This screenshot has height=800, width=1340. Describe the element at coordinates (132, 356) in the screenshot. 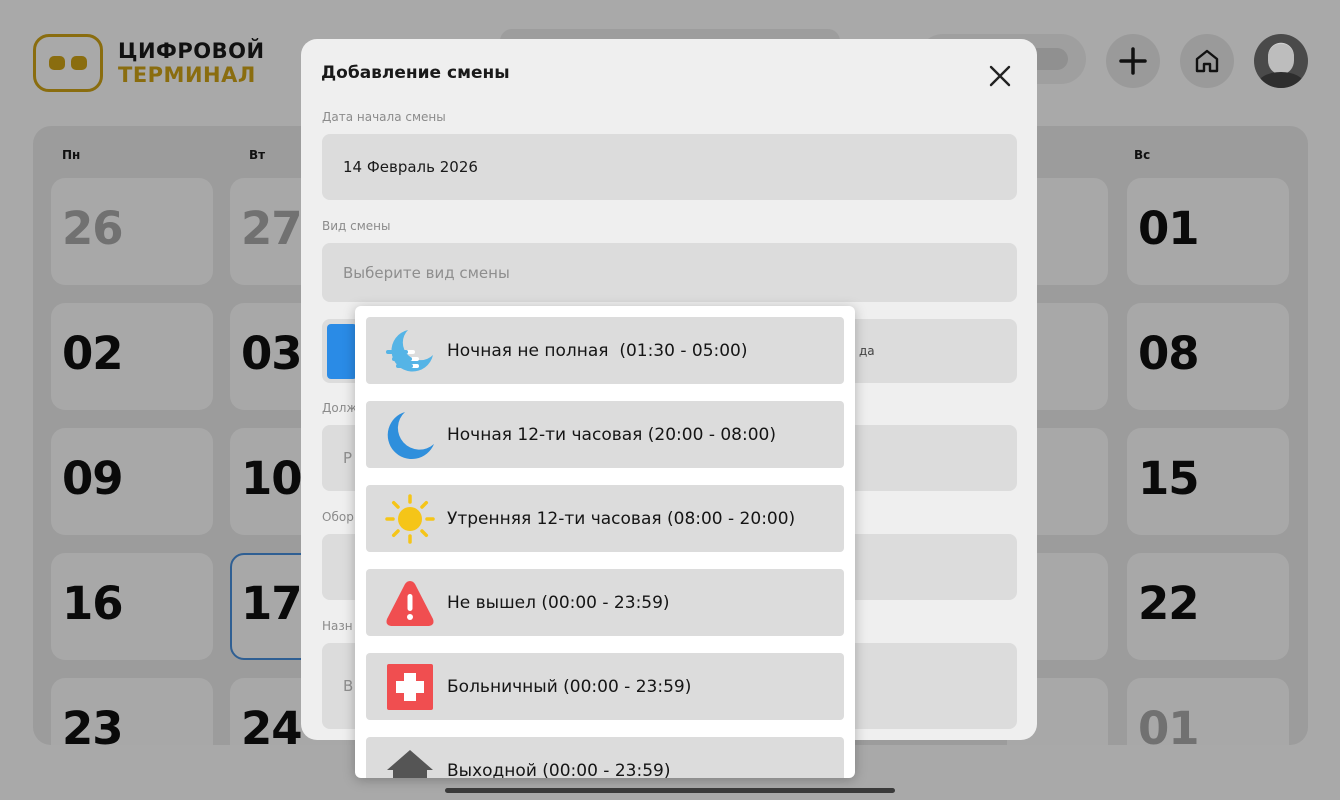

I see `calendar-day: 02` at that location.